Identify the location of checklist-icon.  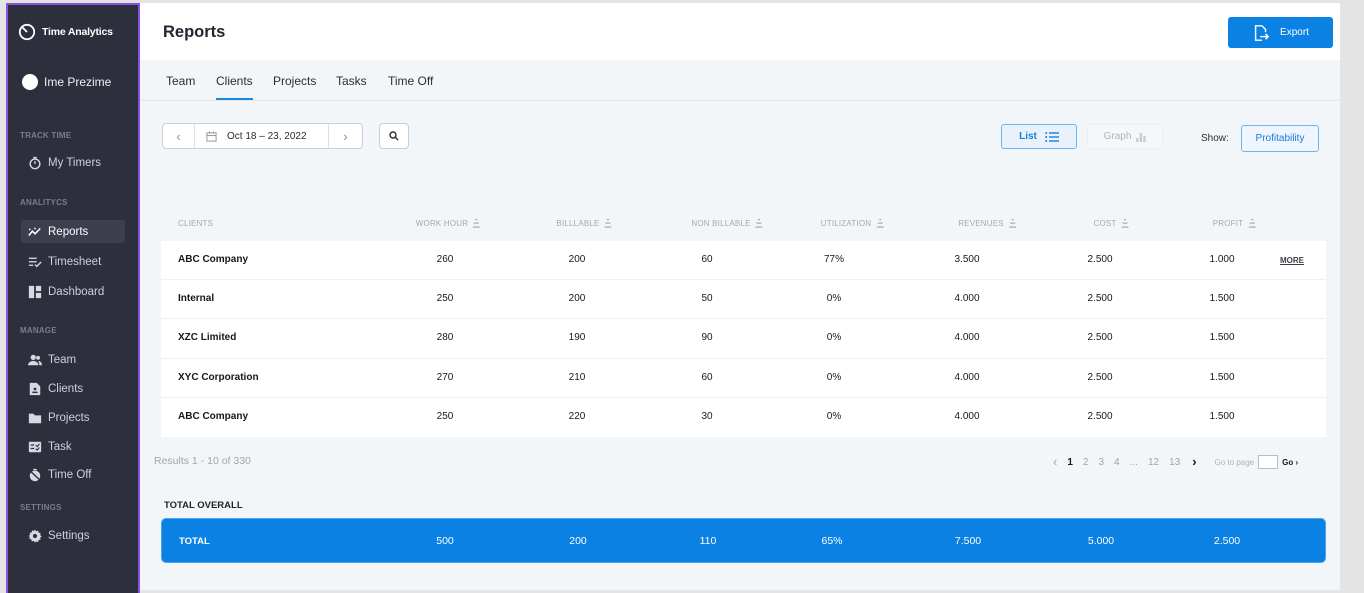
(35, 262).